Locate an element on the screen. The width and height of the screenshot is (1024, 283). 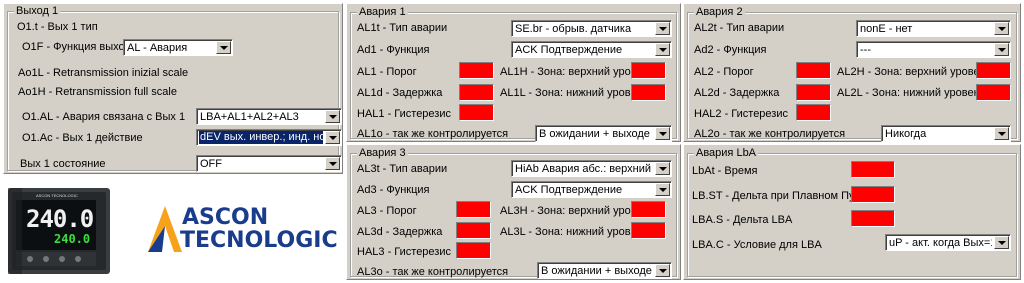
ad2-value: --- is located at coordinates (865, 50).